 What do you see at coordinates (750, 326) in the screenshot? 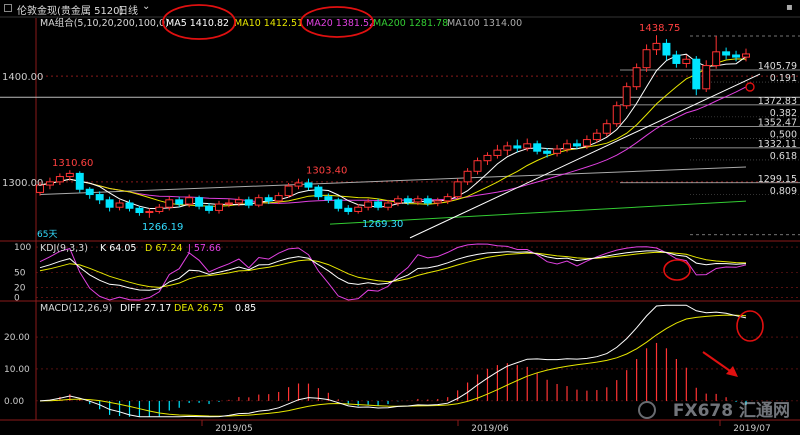
I see `macd-cross-circle` at bounding box center [750, 326].